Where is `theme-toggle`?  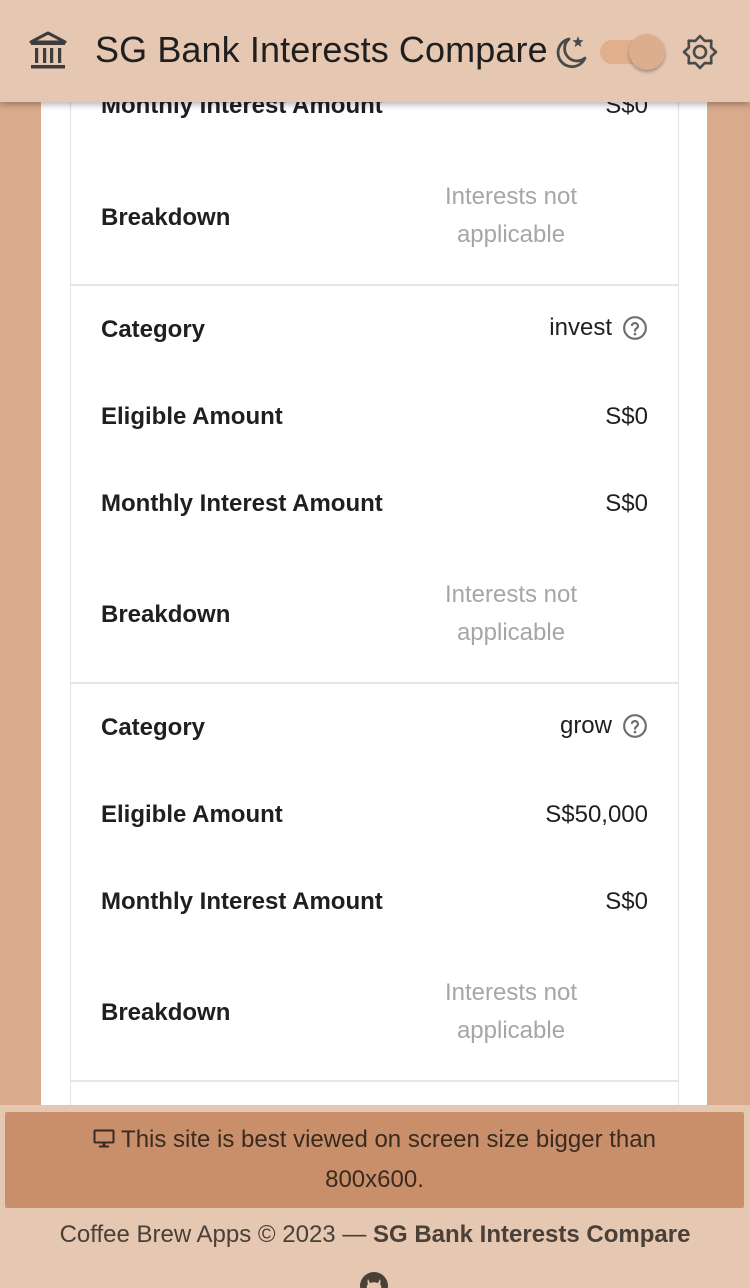 theme-toggle is located at coordinates (633, 52).